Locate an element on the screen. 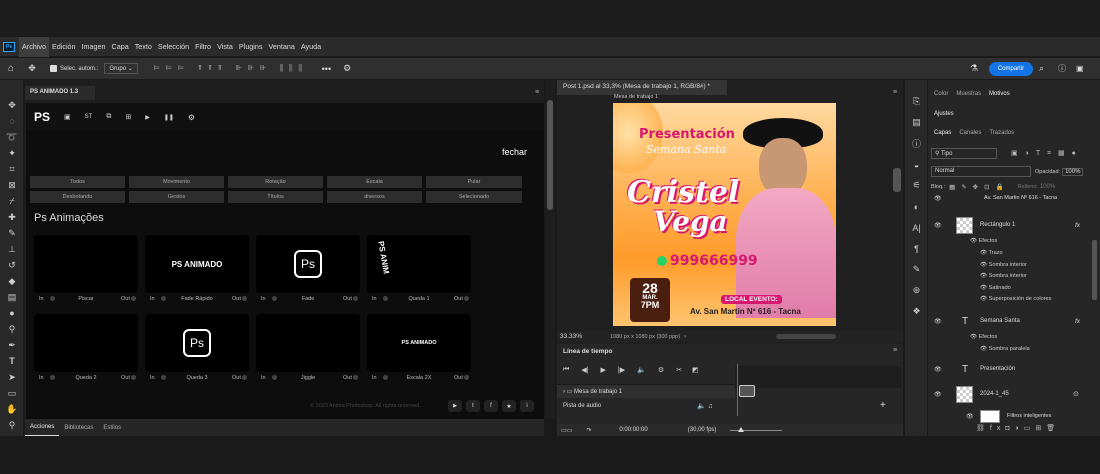  bottom-tab: Estilos is located at coordinates (112, 427).